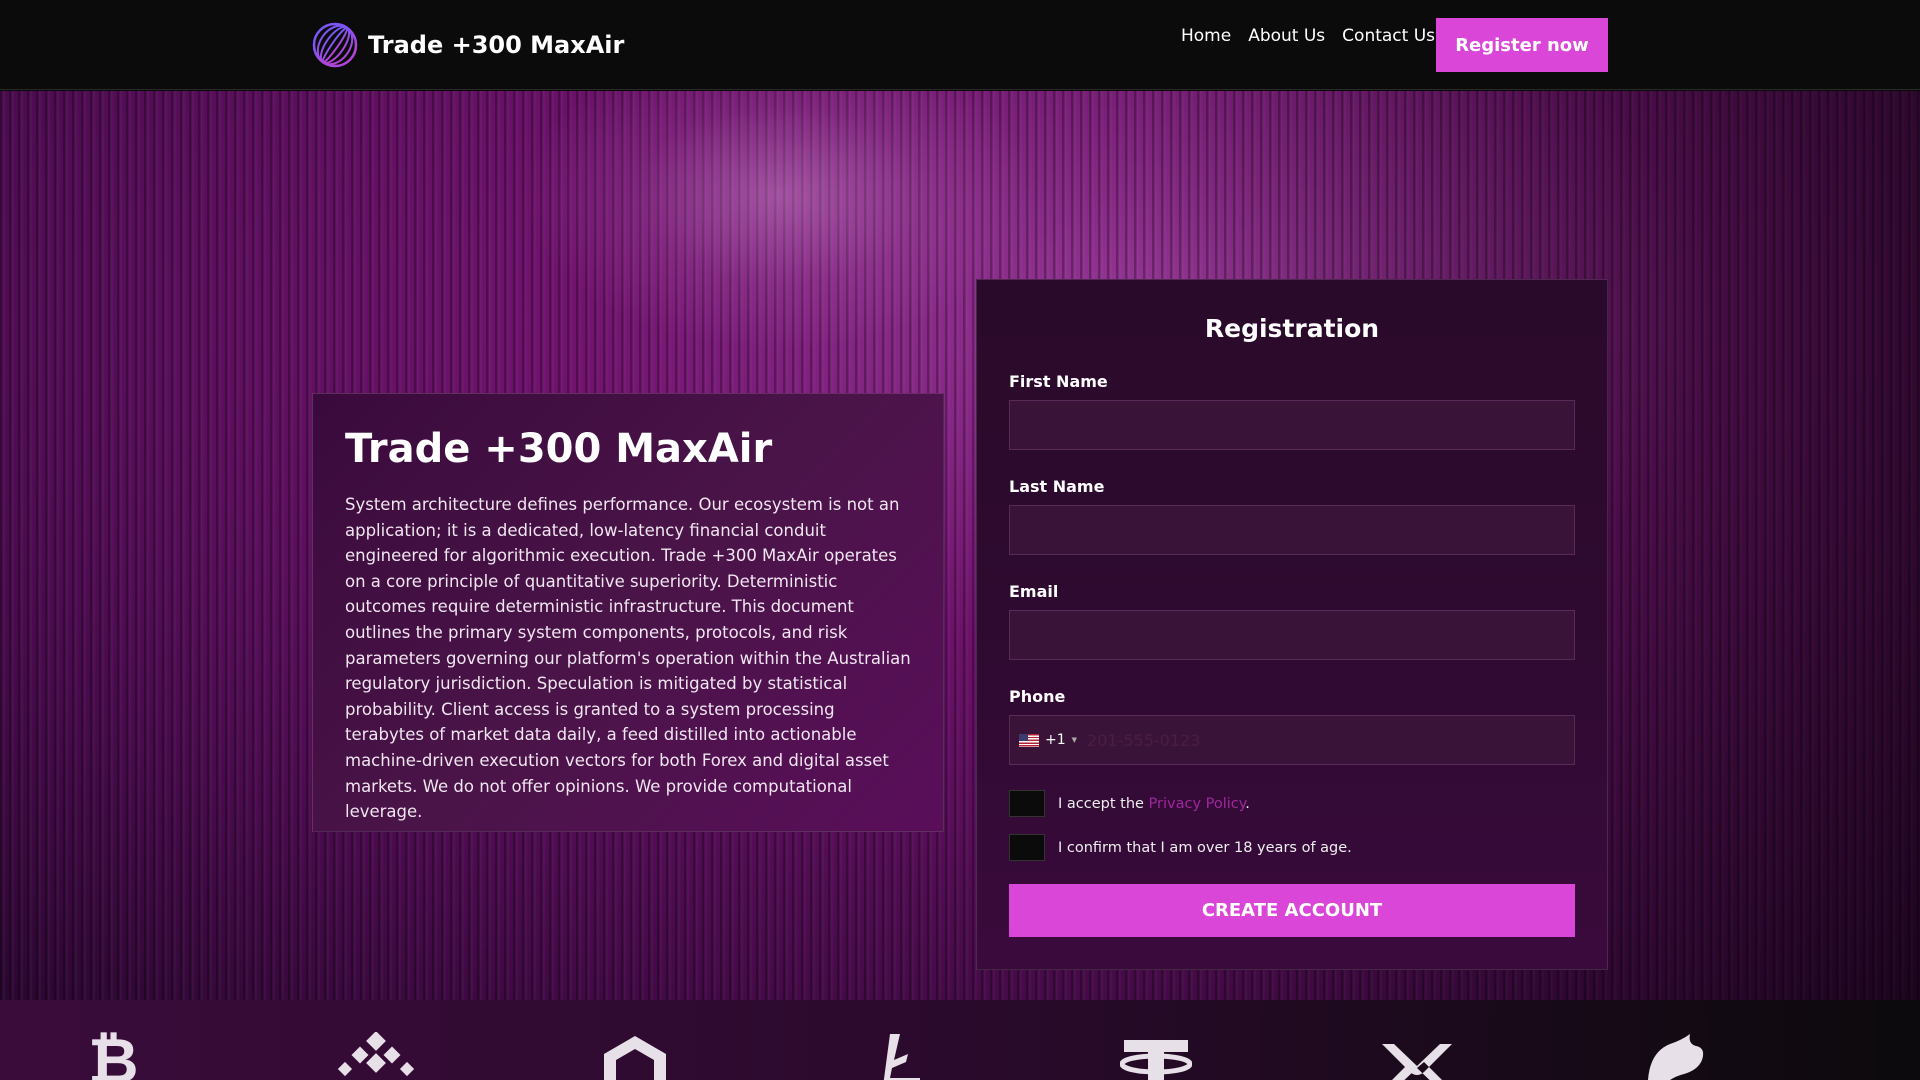 Image resolution: width=1920 pixels, height=1080 pixels. I want to click on globe-logo-icon, so click(335, 45).